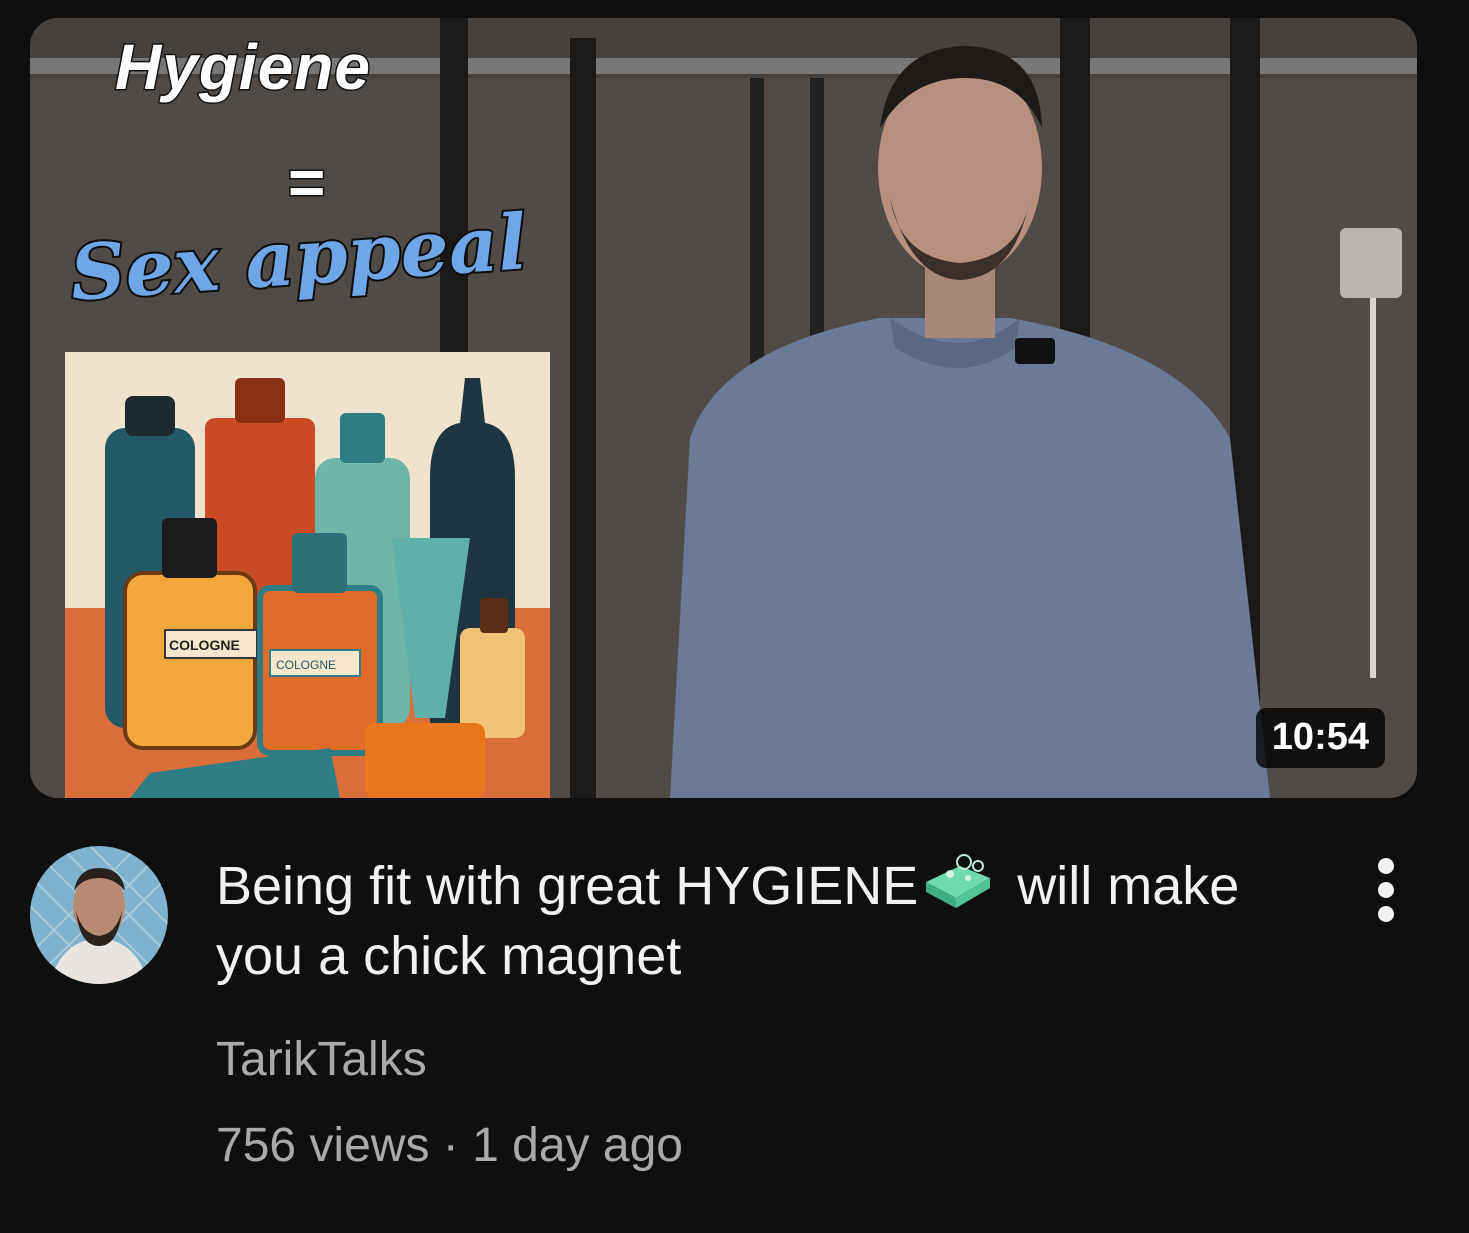 This screenshot has width=1469, height=1233. What do you see at coordinates (567, 886) in the screenshot?
I see `video-title-part1: Being fit with great HYGIENE` at bounding box center [567, 886].